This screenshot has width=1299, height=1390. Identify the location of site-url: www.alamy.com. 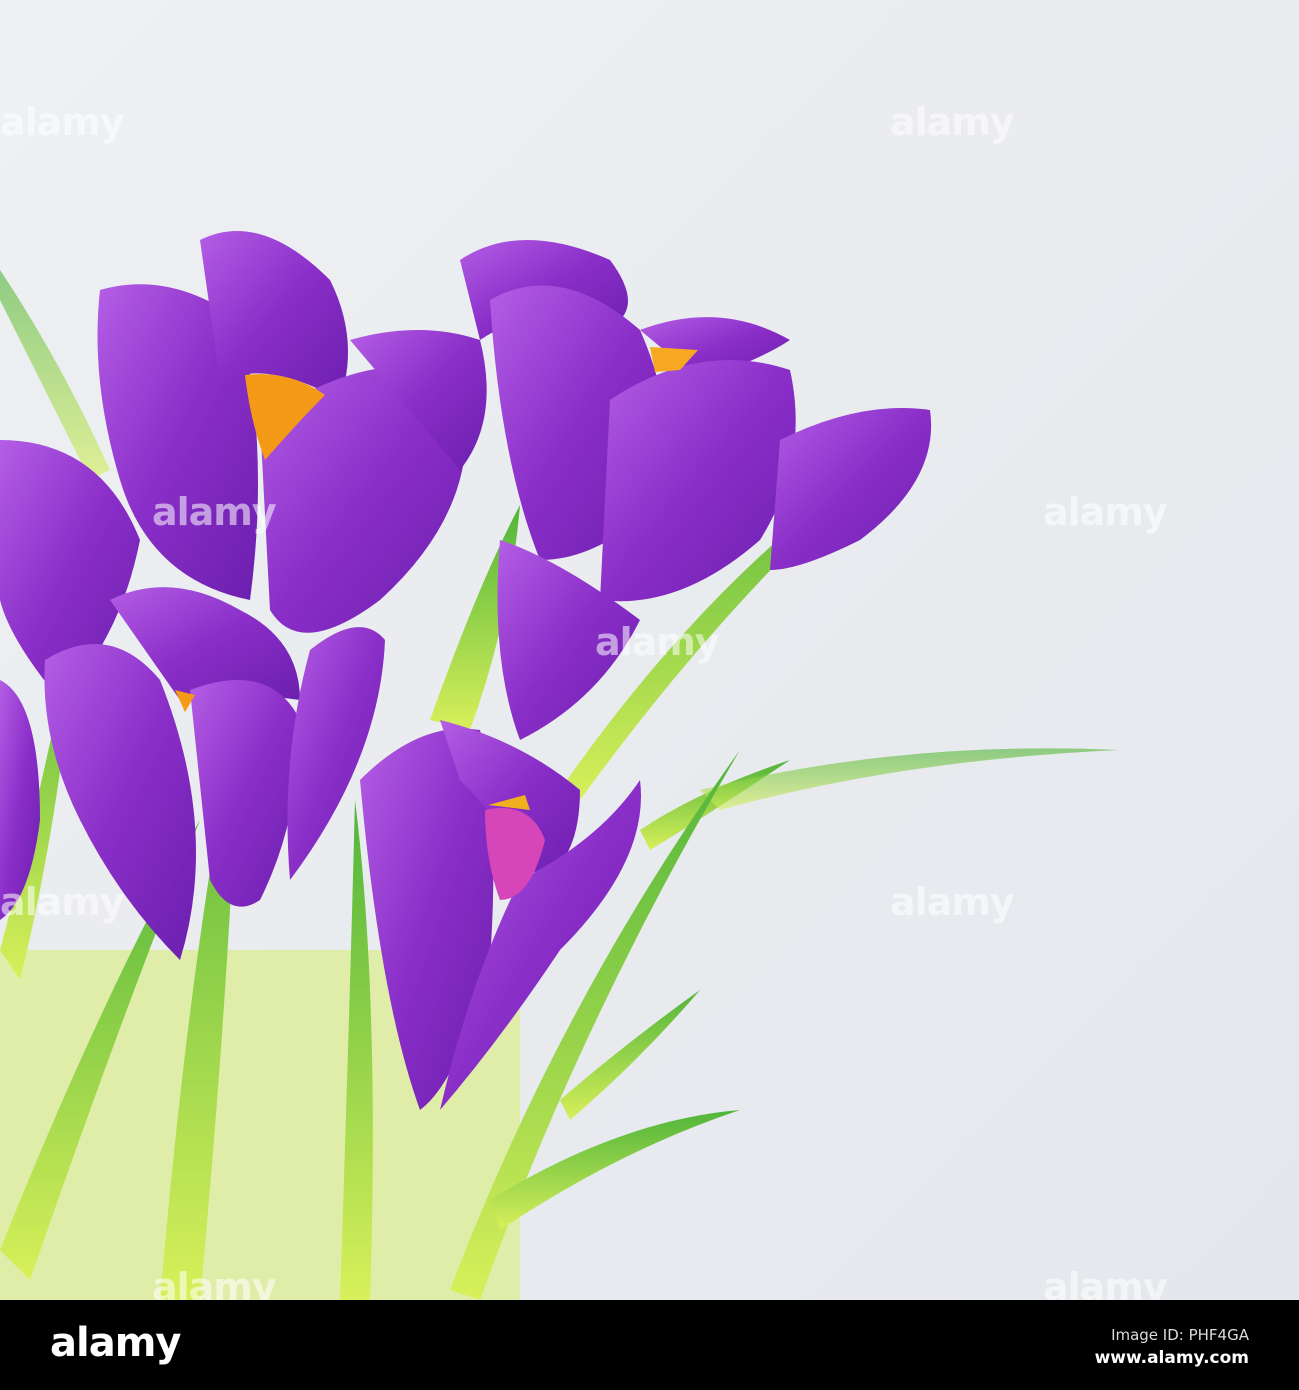
(1171, 1358).